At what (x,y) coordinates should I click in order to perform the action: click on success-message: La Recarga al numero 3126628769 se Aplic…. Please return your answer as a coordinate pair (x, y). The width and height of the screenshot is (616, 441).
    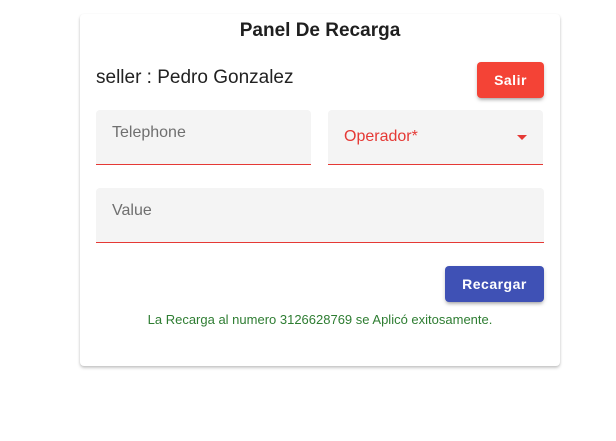
    Looking at the image, I should click on (320, 319).